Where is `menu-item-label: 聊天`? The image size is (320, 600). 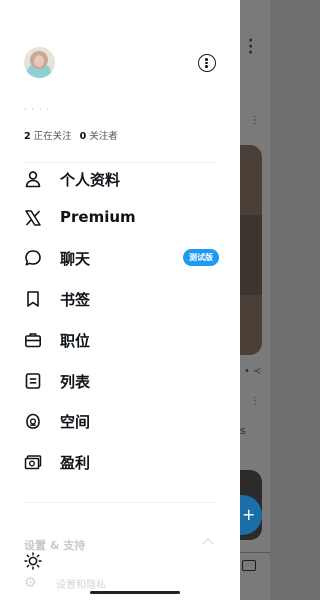 menu-item-label: 聊天 is located at coordinates (75, 259).